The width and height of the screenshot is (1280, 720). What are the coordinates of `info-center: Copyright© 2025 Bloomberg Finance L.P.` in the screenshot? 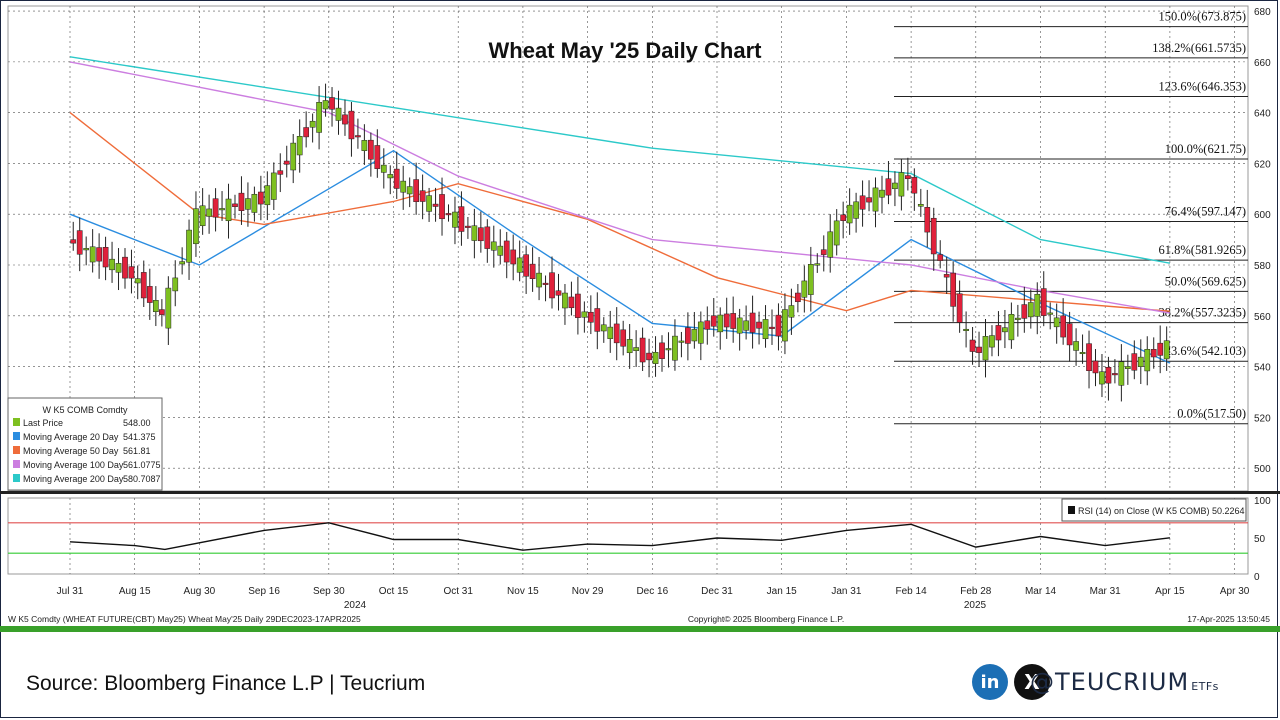 It's located at (766, 619).